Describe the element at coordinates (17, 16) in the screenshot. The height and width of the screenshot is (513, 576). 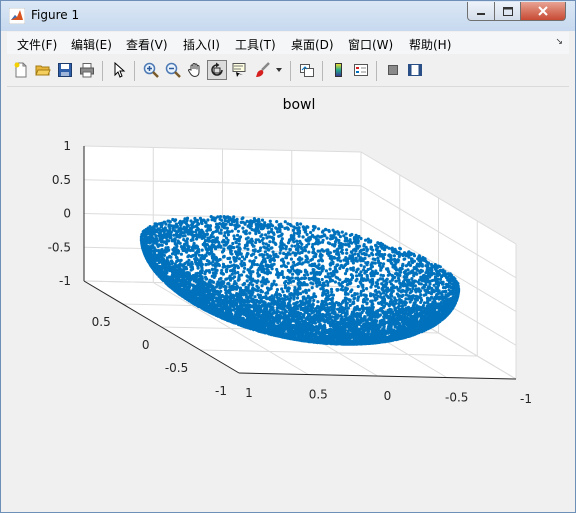
I see `matlab-logo-icon` at that location.